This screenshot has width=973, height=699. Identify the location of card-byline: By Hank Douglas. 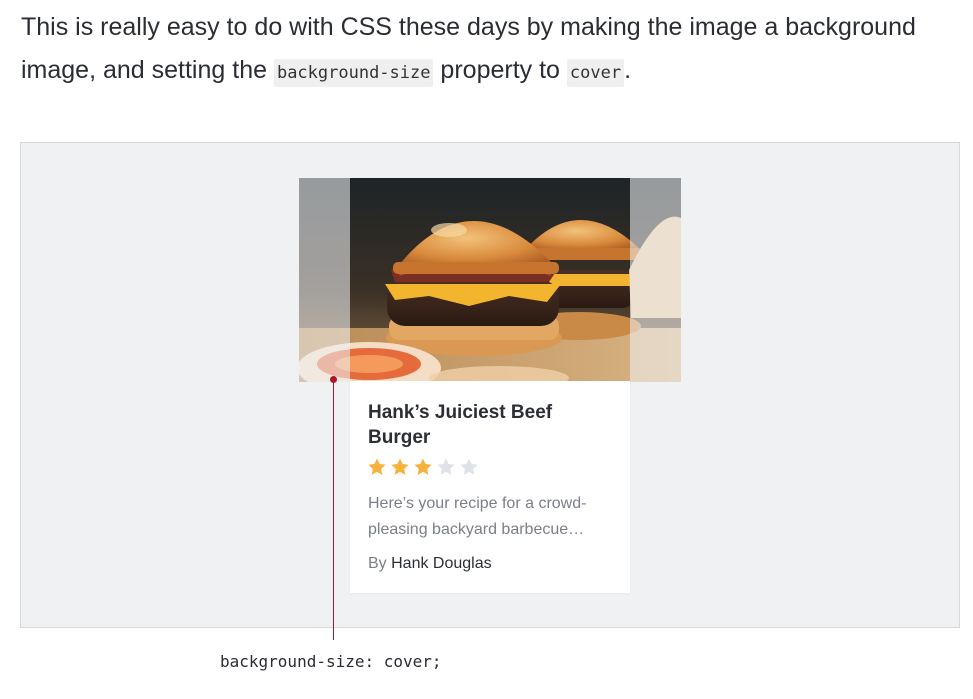
(430, 564).